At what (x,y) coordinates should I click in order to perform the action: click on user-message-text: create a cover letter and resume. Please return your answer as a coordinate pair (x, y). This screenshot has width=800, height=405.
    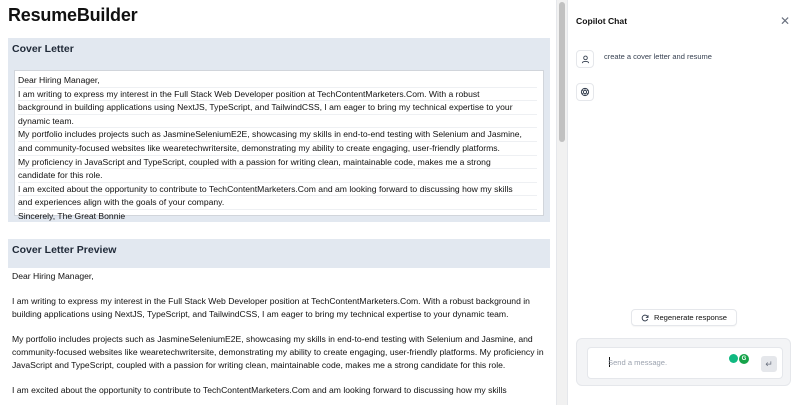
    Looking at the image, I should click on (658, 56).